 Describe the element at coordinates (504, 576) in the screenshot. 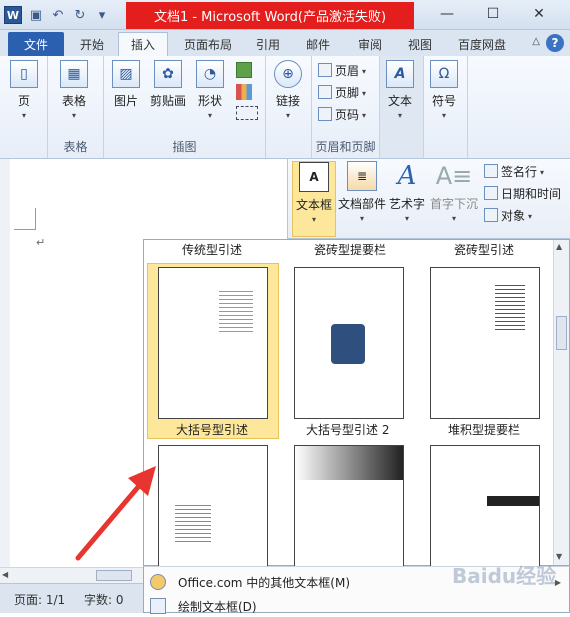

I see `baidu-watermark: Baidu经验` at that location.